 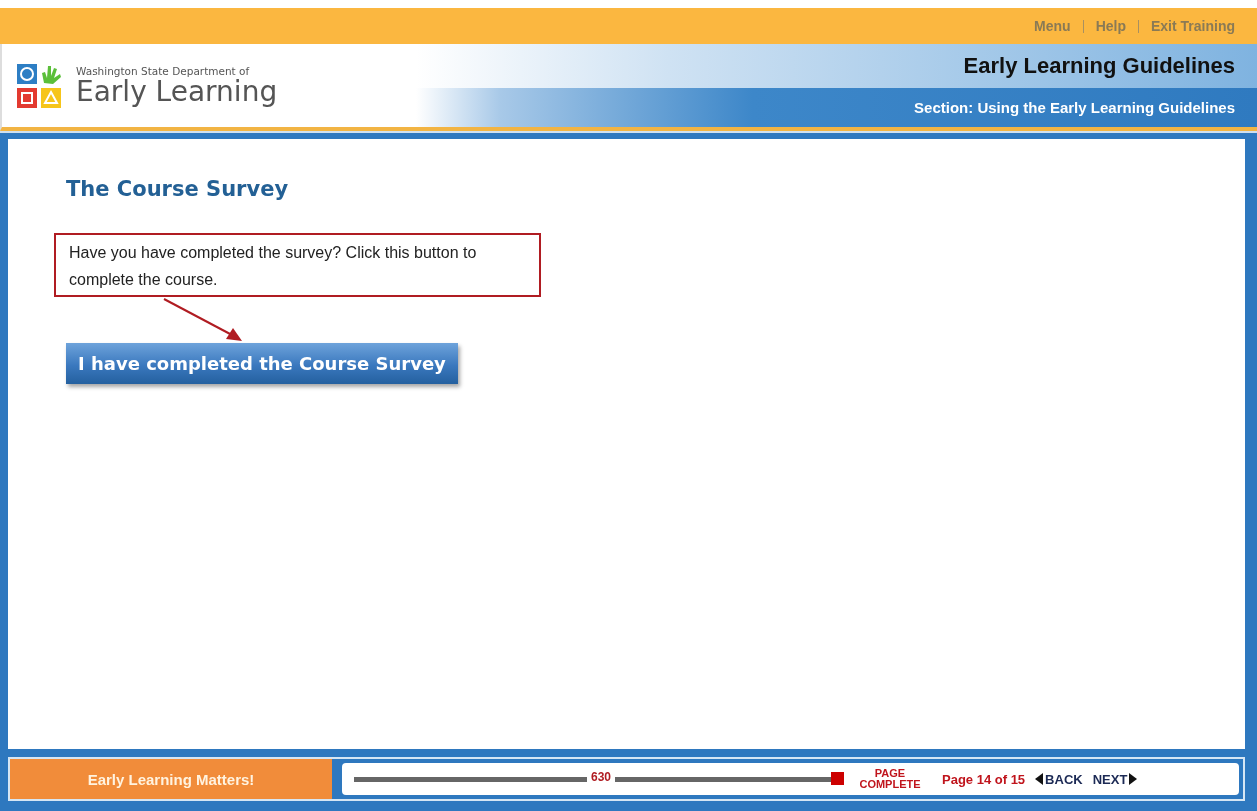 I want to click on logo-subtitle: Washington State Department of, so click(x=163, y=70).